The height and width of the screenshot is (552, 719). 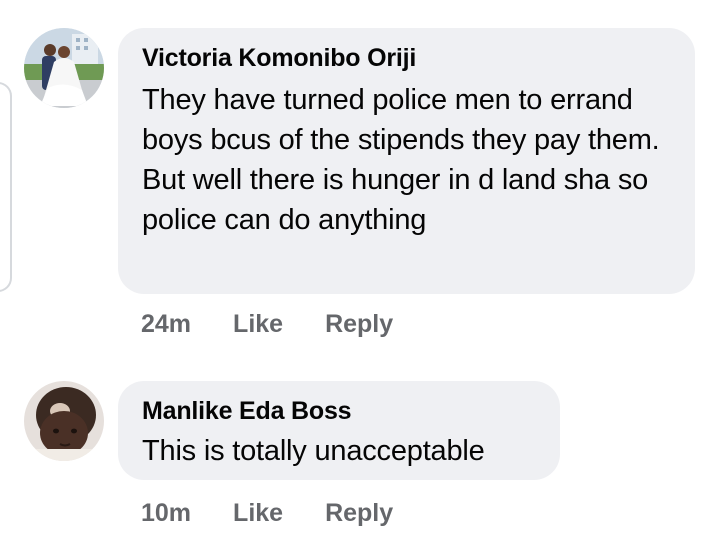 I want to click on comment-actions: 10m Like Reply, so click(x=267, y=513).